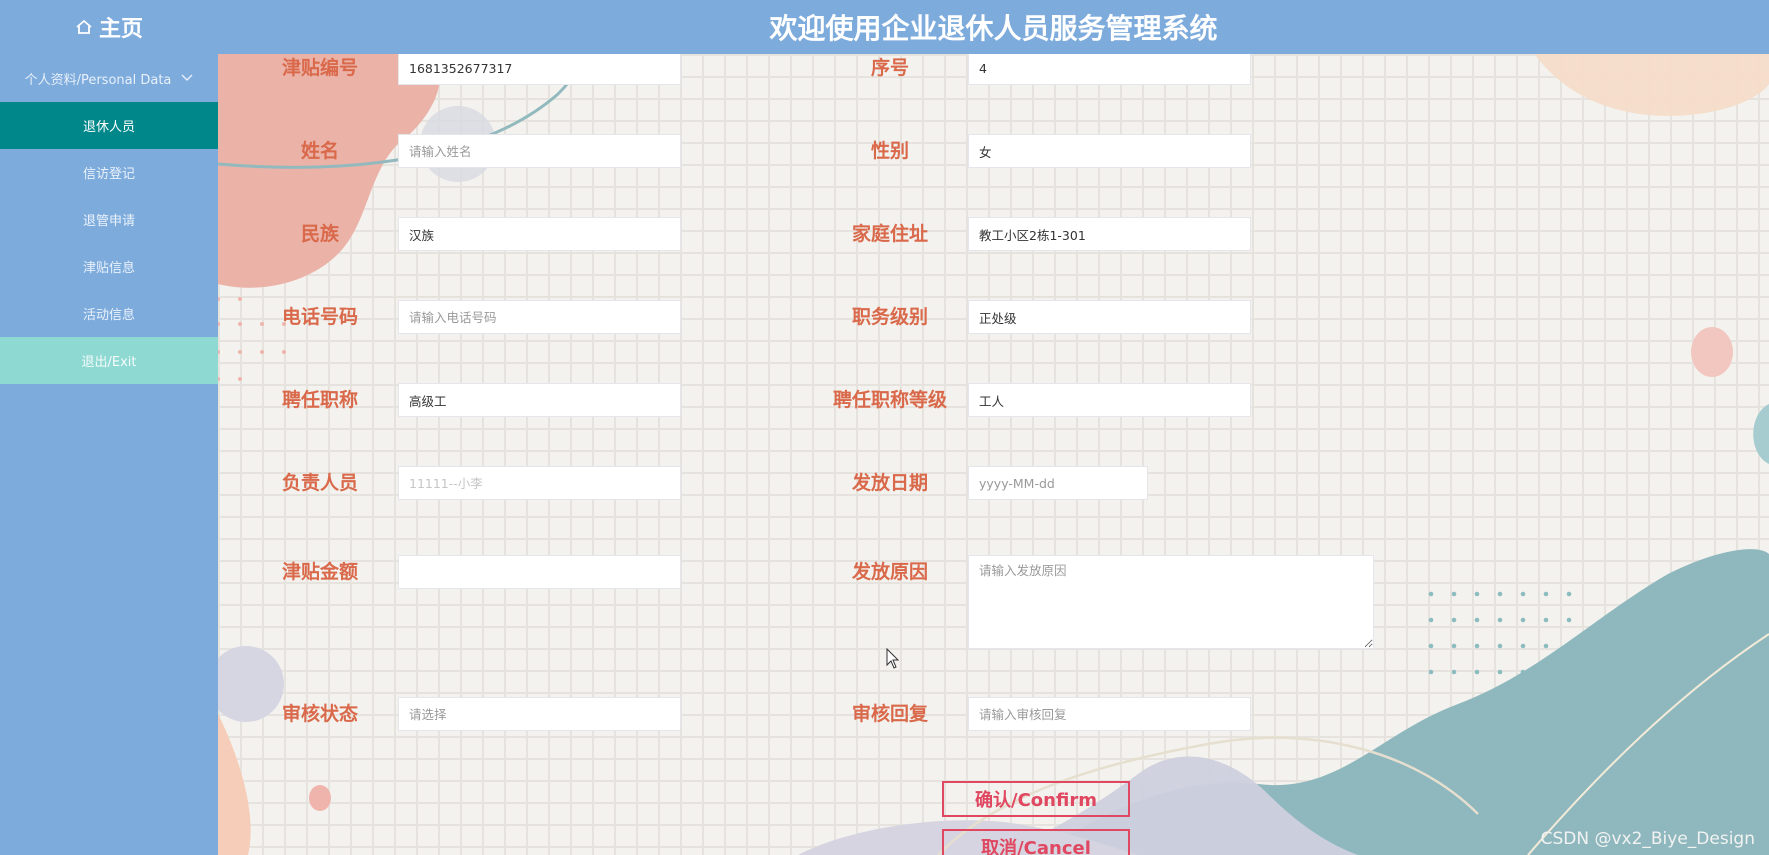  Describe the element at coordinates (1109, 234) in the screenshot. I see `address-input` at that location.